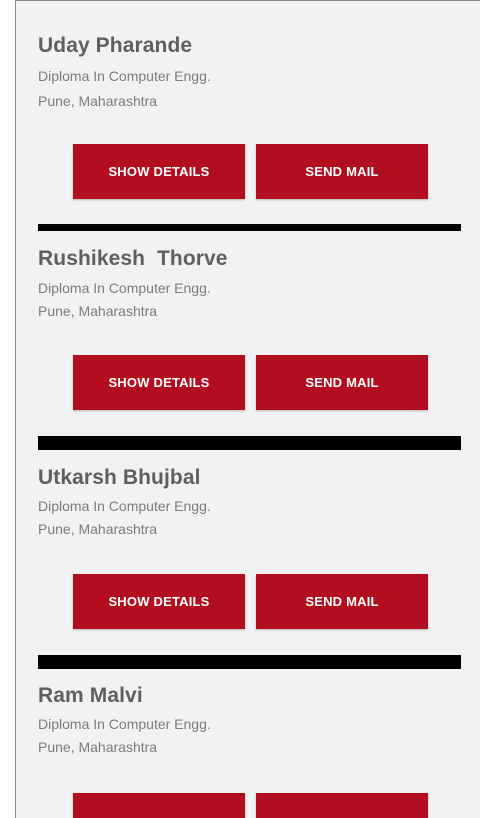 The height and width of the screenshot is (818, 480). Describe the element at coordinates (342, 805) in the screenshot. I see `send-mail-button` at that location.